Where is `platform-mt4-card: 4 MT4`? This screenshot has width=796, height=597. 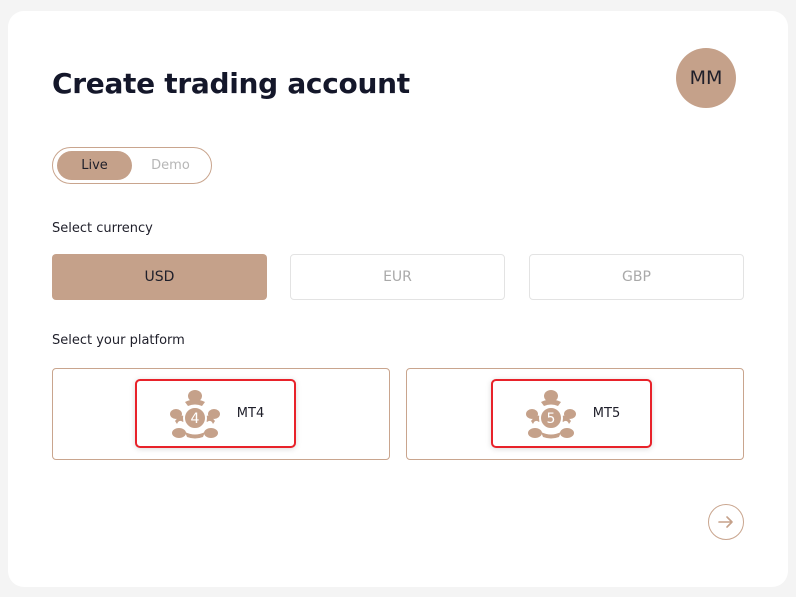
platform-mt4-card: 4 MT4 is located at coordinates (221, 414).